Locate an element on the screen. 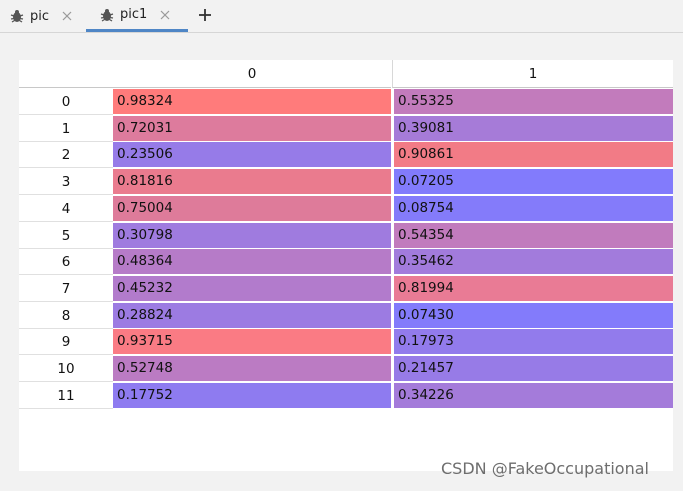 The width and height of the screenshot is (683, 491). row-index: 8 is located at coordinates (66, 316).